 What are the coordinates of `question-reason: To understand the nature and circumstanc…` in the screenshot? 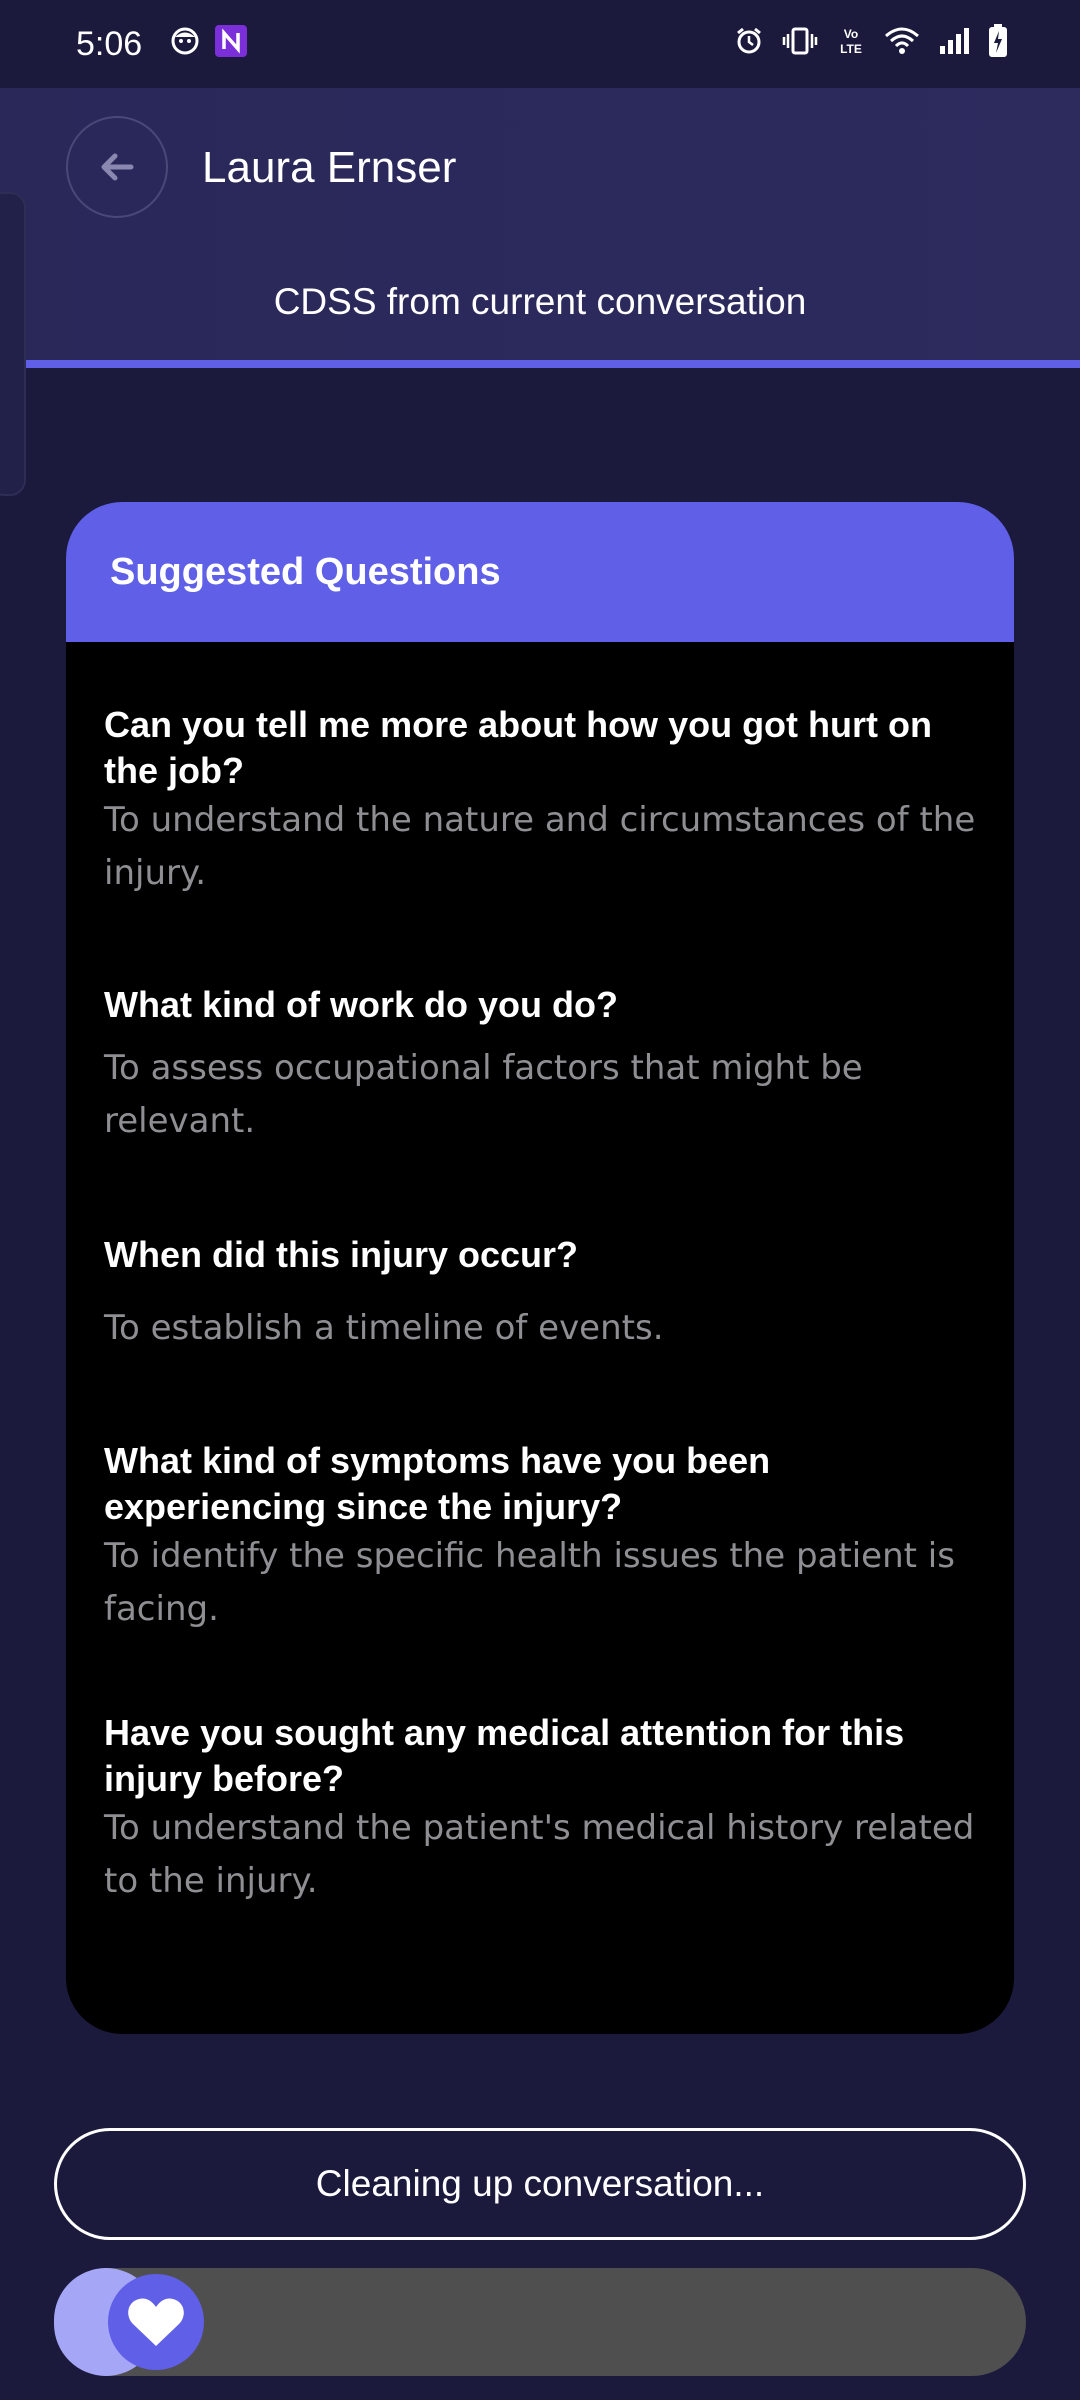 It's located at (540, 846).